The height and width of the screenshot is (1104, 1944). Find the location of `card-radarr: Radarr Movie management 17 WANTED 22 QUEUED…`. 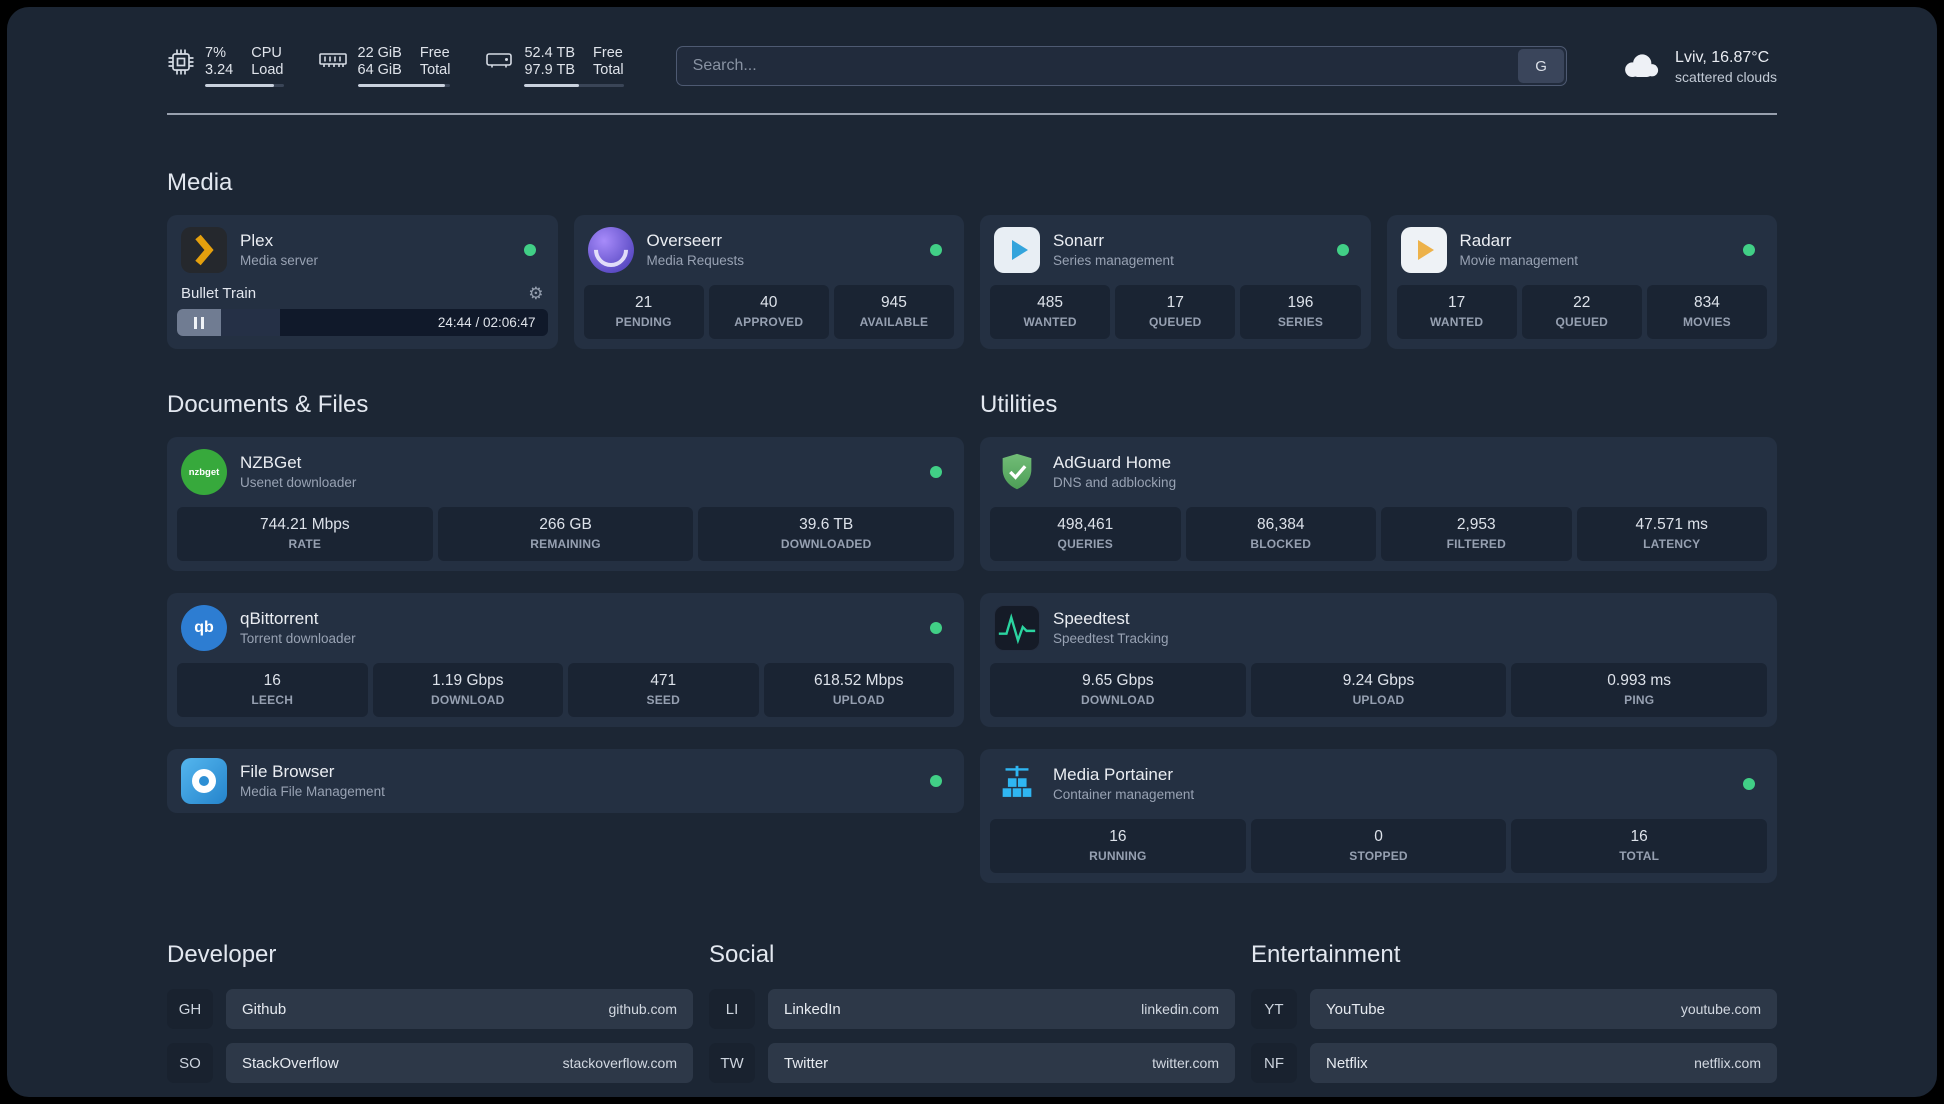

card-radarr: Radarr Movie management 17 WANTED 22 QUEUED… is located at coordinates (1581, 282).